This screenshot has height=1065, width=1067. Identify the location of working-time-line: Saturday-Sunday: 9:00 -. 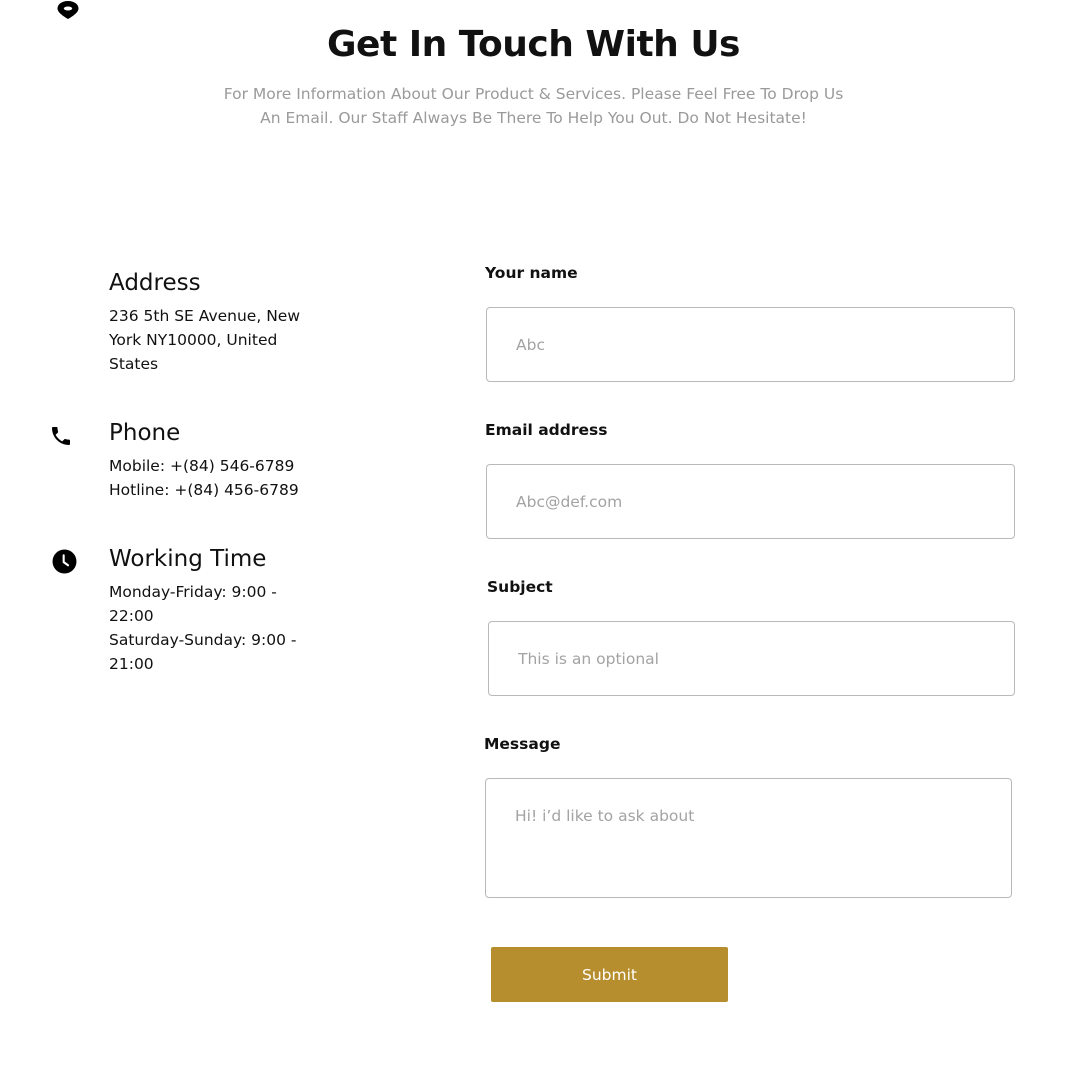
(203, 640).